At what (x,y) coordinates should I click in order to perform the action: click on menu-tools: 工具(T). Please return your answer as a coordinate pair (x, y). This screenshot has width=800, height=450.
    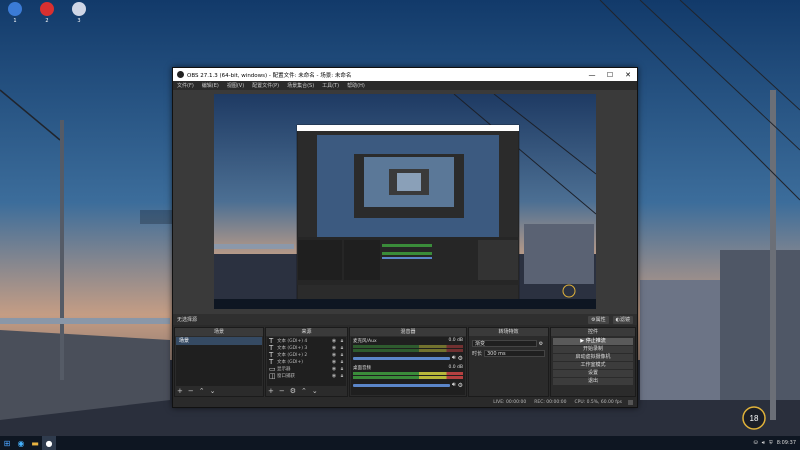
    Looking at the image, I should click on (330, 85).